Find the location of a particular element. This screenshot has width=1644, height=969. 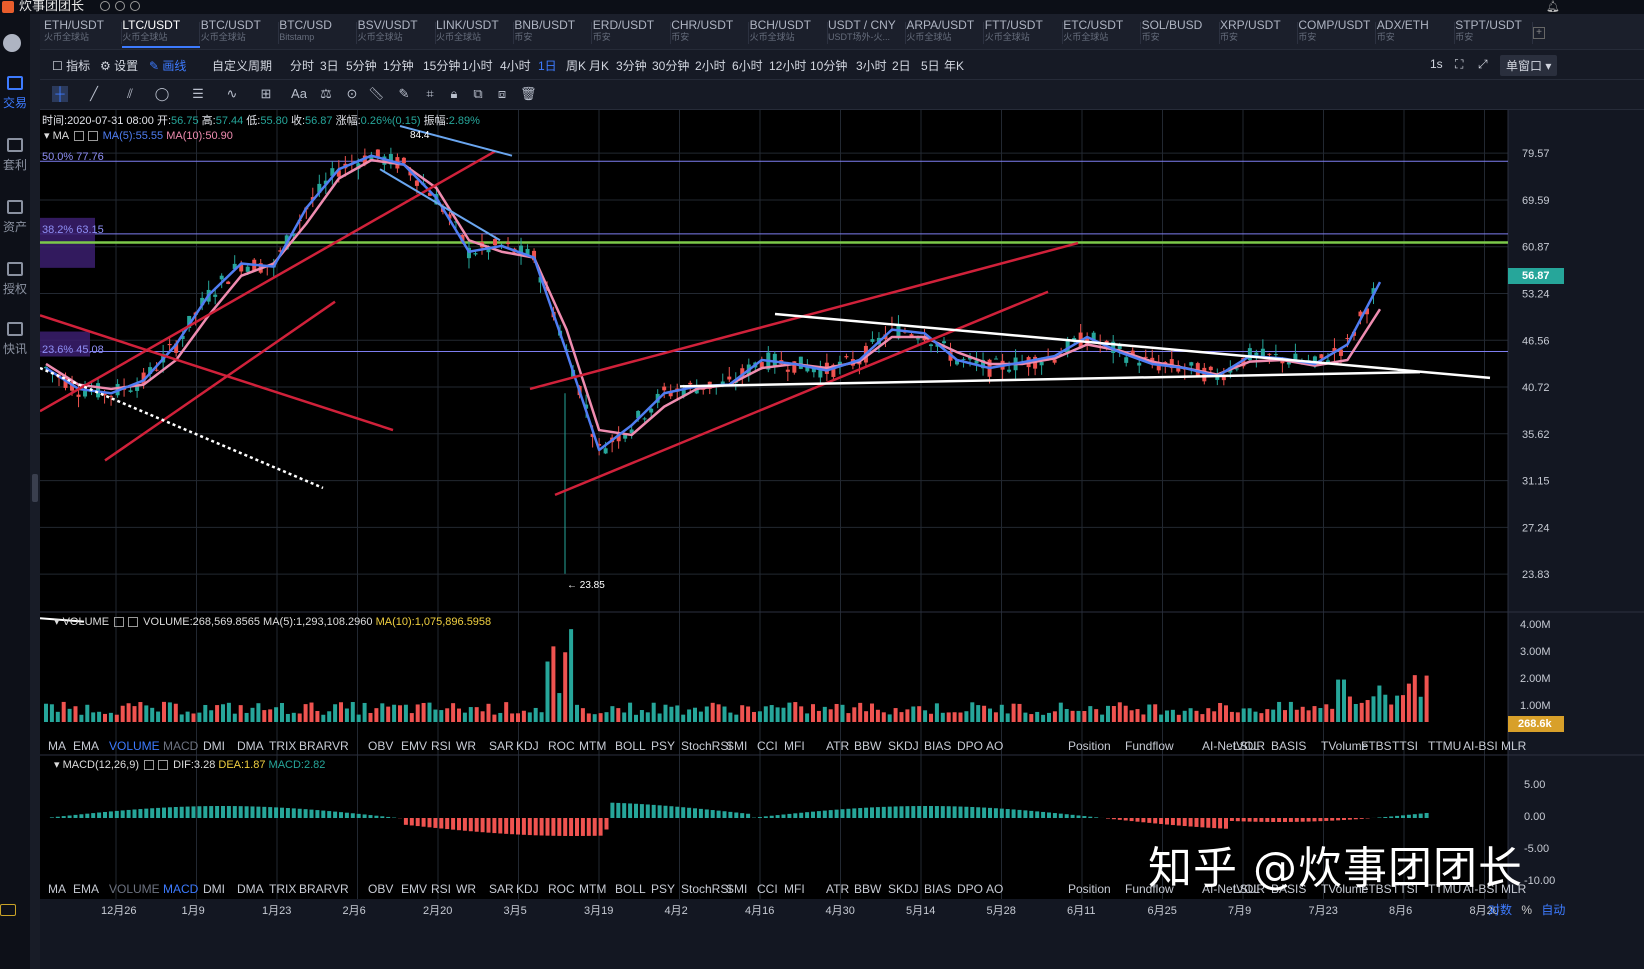

tab-ethusdt: ETH/USDT 火币全球站 is located at coordinates (83, 33).